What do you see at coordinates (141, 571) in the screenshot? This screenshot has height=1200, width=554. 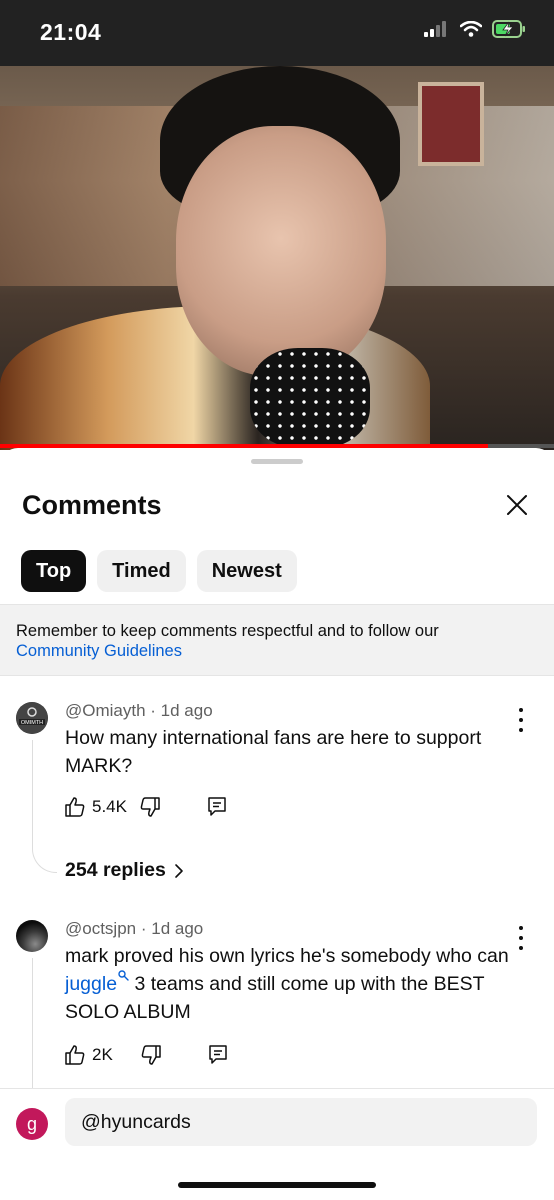 I see `tab-timed: Timed` at bounding box center [141, 571].